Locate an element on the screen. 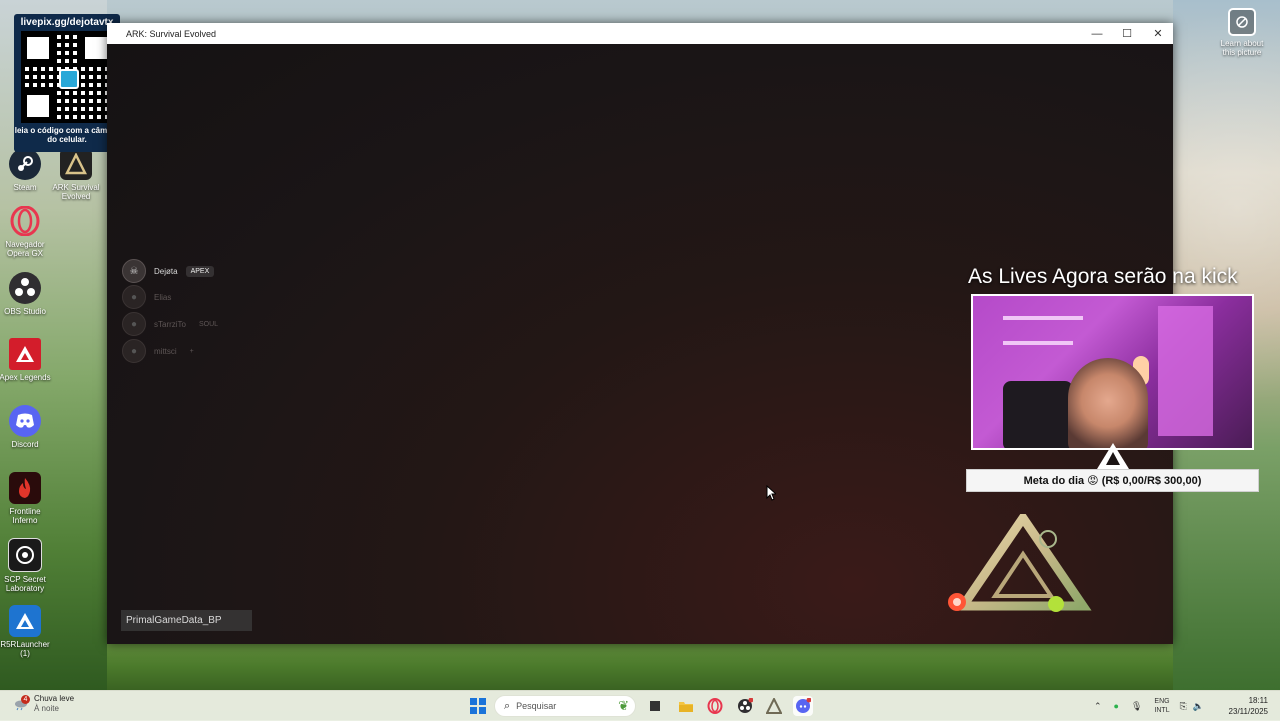  desktop-icon-steam: Steam is located at coordinates (25, 170).